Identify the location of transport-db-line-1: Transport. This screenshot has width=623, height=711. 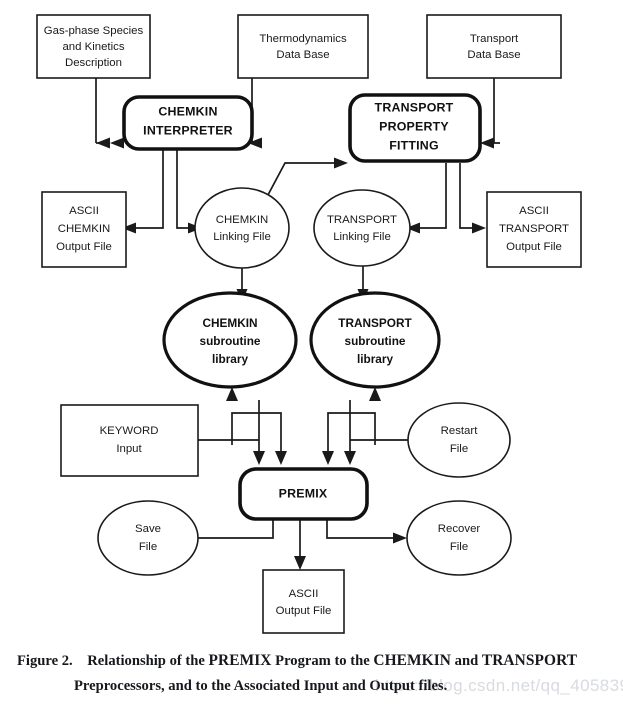
(494, 39).